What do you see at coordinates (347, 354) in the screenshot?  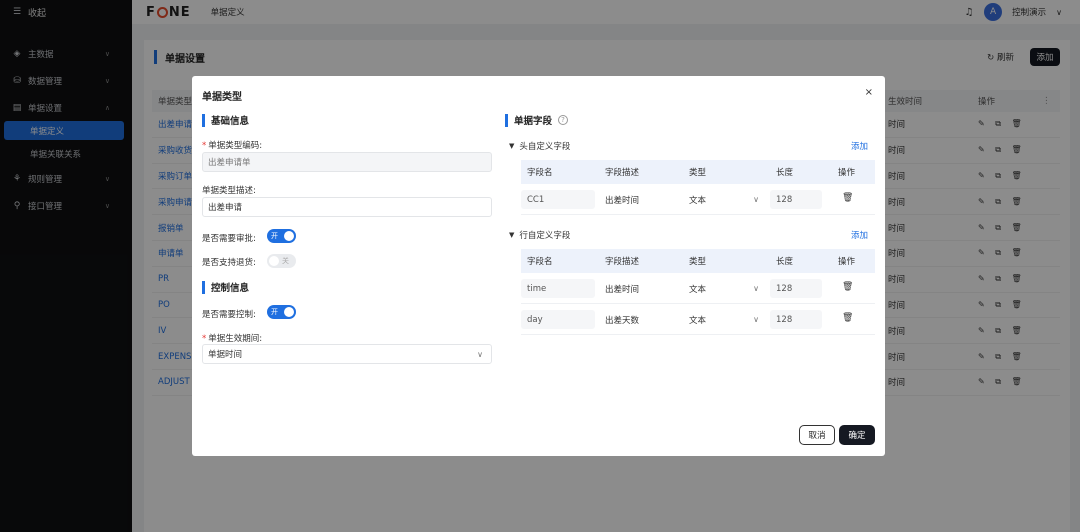 I see `period-select: 单据时间 ∨` at bounding box center [347, 354].